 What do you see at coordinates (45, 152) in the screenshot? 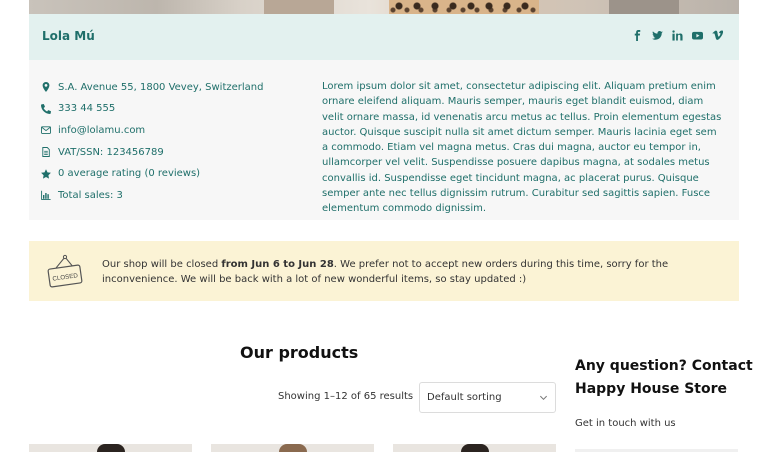
I see `document-icon` at bounding box center [45, 152].